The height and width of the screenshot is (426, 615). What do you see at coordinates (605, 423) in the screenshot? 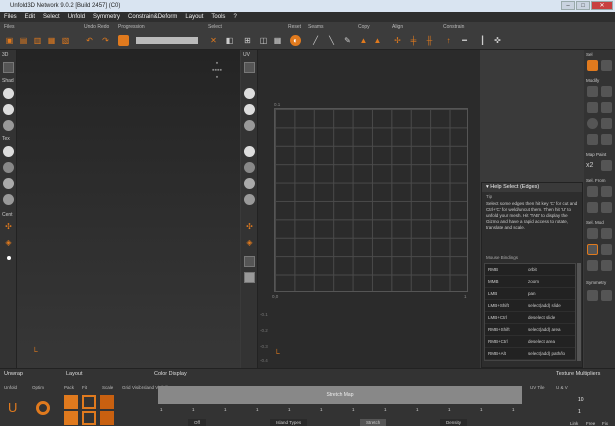
I see `fix-toggle: Fix` at bounding box center [605, 423].